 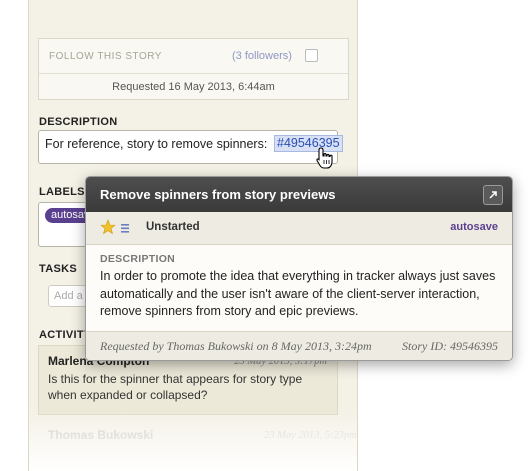 What do you see at coordinates (193, 87) in the screenshot?
I see `requested-date: Requested 16 May 2013, 6:44am` at bounding box center [193, 87].